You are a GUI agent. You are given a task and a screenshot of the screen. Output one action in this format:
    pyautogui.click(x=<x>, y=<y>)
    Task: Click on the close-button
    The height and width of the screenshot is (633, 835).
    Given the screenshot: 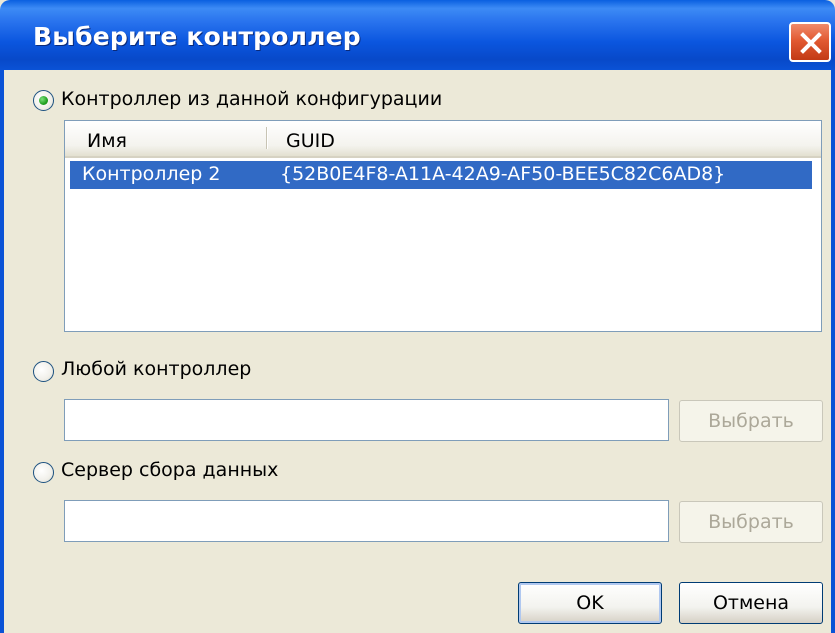 What is the action you would take?
    pyautogui.click(x=810, y=42)
    